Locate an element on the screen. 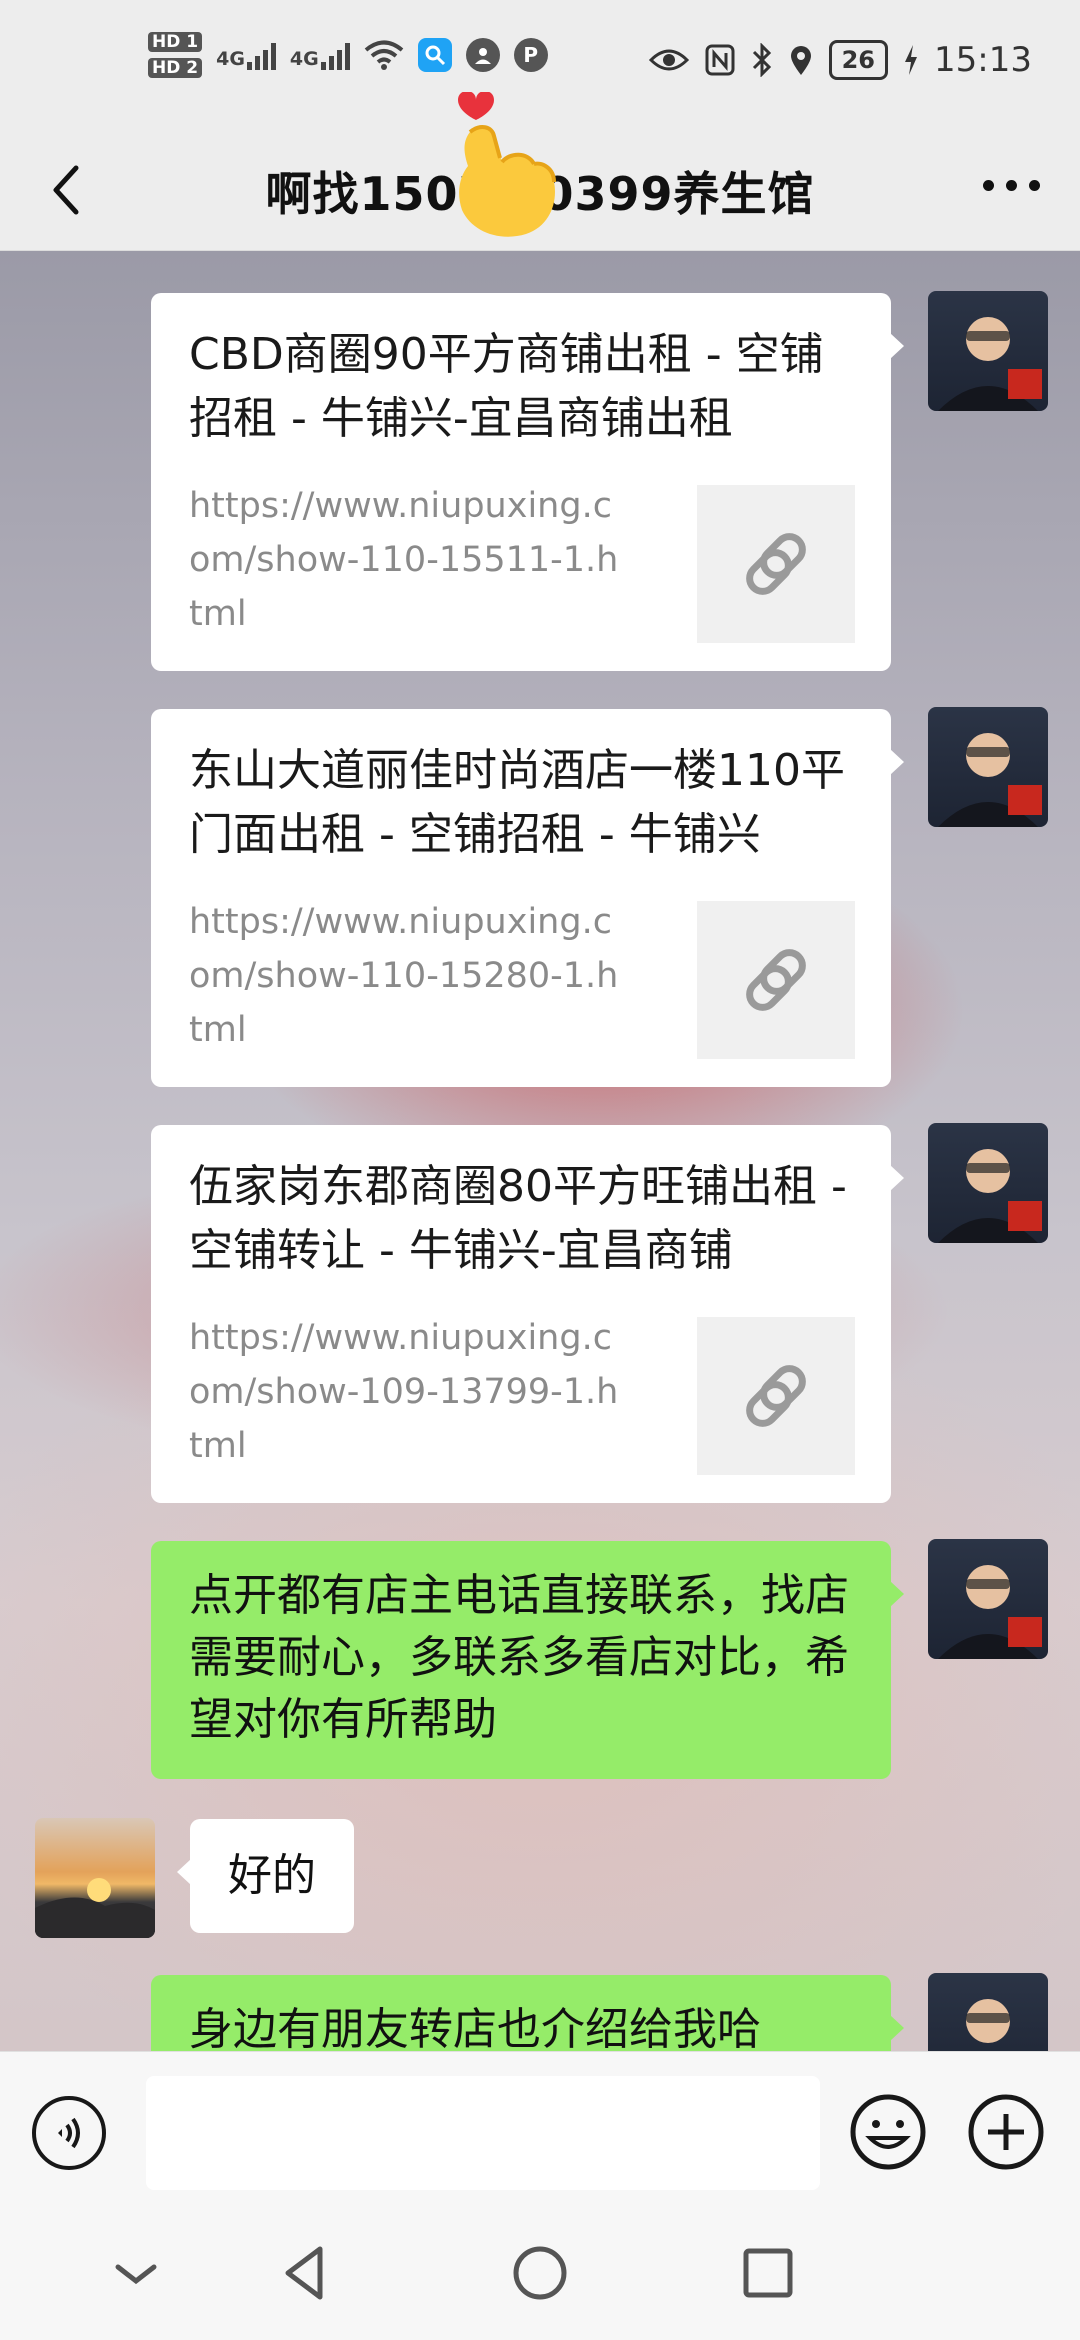 The width and height of the screenshot is (1080, 2340). wifi-icon is located at coordinates (384, 55).